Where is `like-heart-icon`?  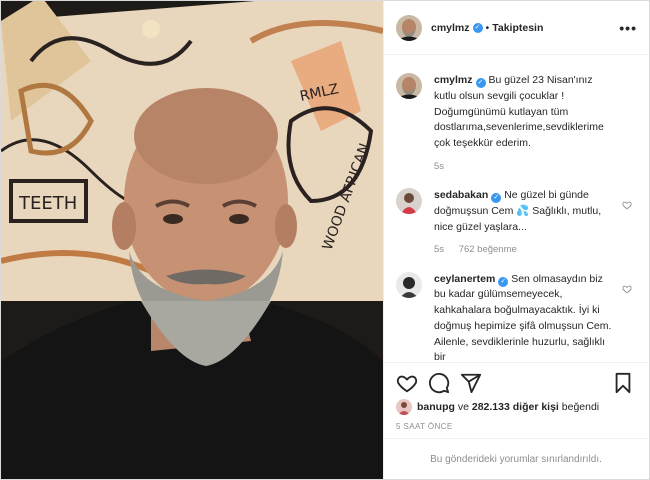
like-heart-icon is located at coordinates (407, 383).